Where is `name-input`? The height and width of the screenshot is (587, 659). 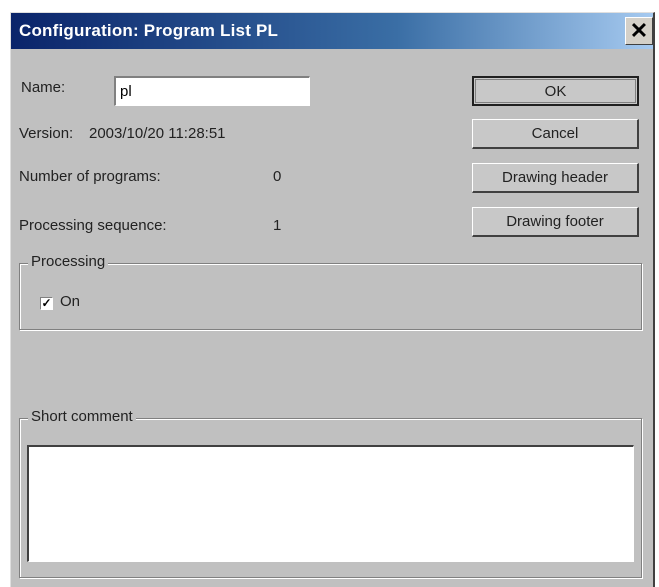
name-input is located at coordinates (212, 91).